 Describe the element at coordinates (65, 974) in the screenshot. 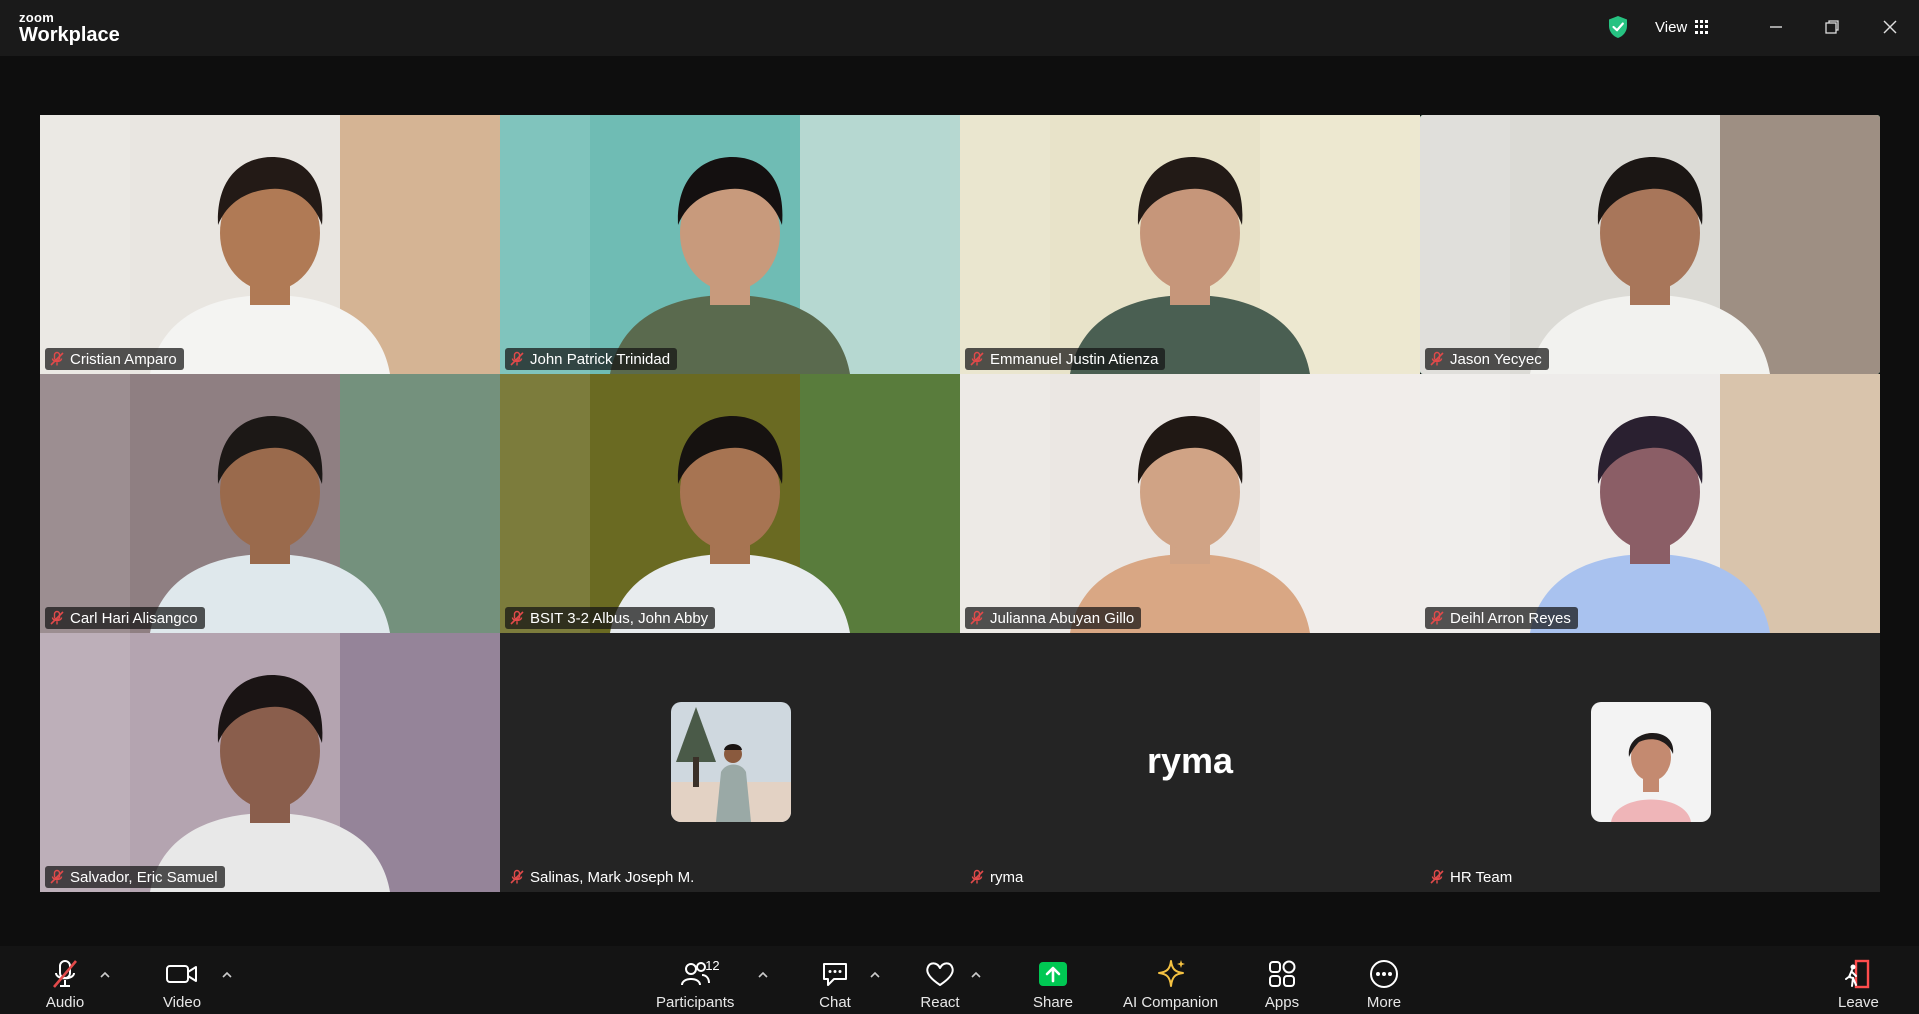

I see `mic-muted-icon` at that location.